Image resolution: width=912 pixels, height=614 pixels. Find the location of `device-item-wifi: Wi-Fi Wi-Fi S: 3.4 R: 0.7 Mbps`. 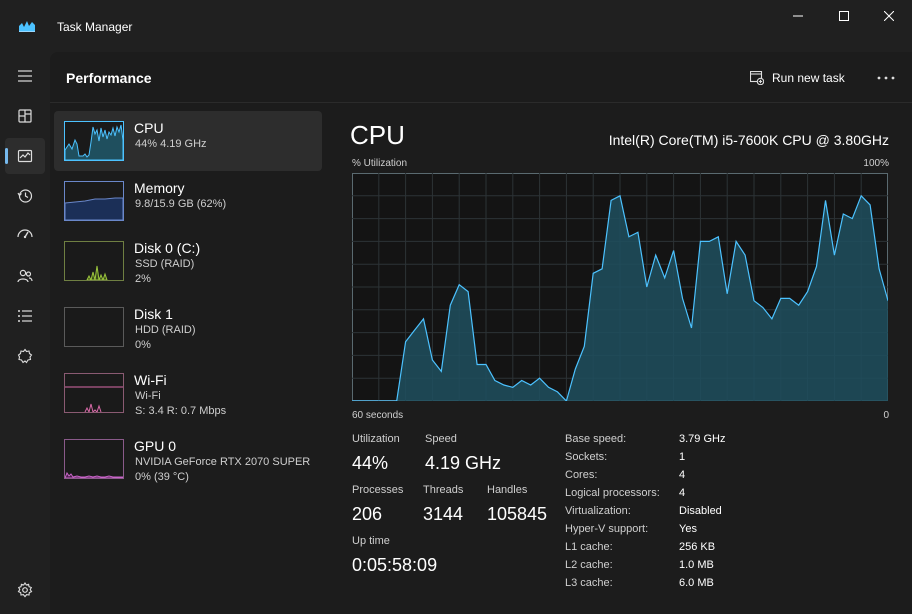

device-item-wifi: Wi-Fi Wi-Fi S: 3.4 R: 0.7 Mbps is located at coordinates (188, 393).